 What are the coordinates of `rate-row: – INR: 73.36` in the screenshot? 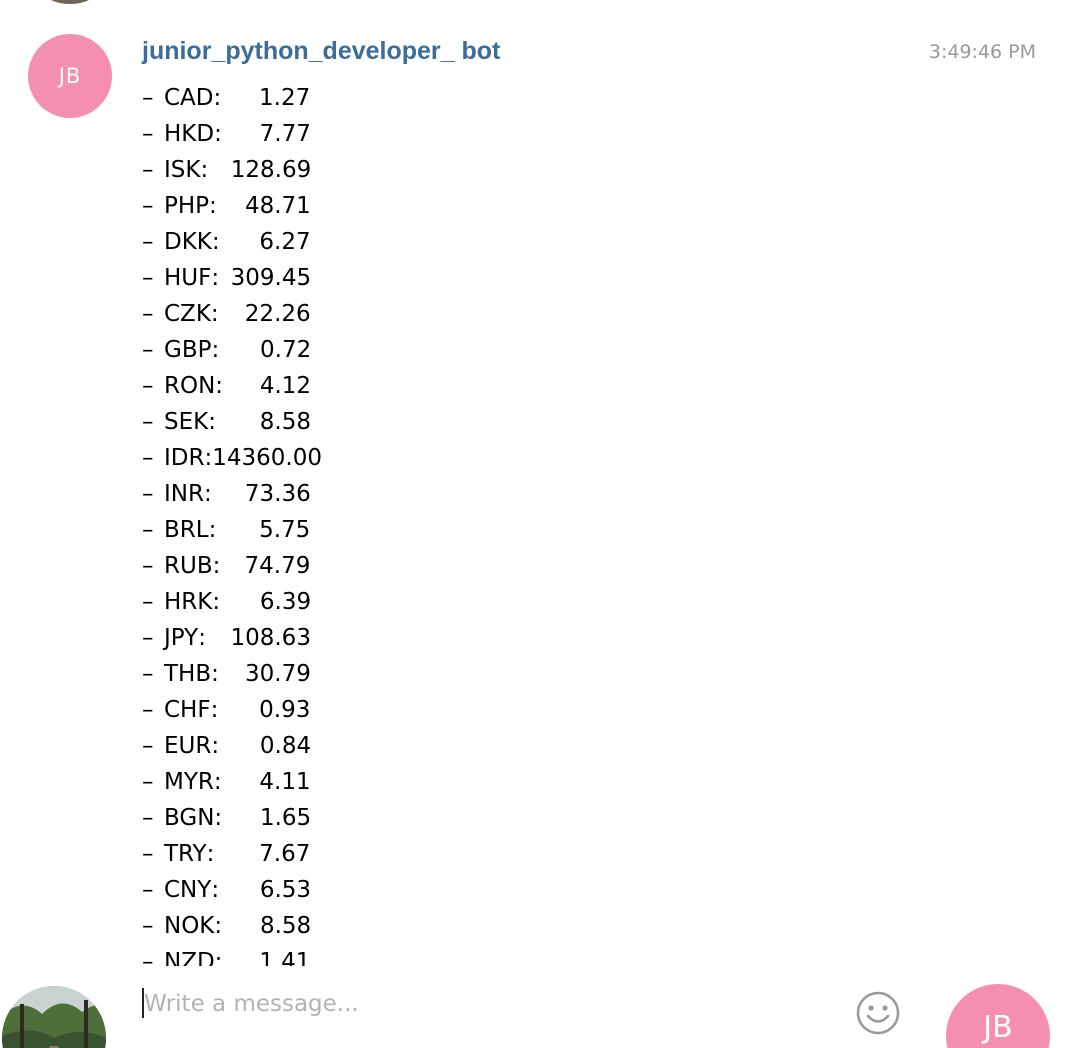 It's located at (226, 494).